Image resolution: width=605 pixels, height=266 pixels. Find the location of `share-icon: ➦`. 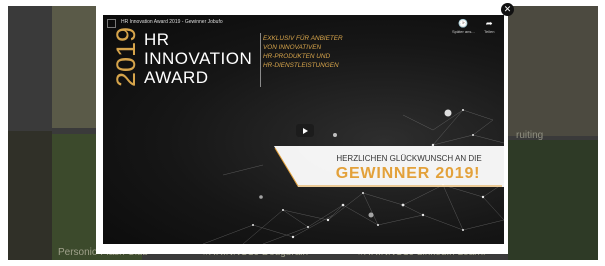

share-icon: ➦ is located at coordinates (489, 23).